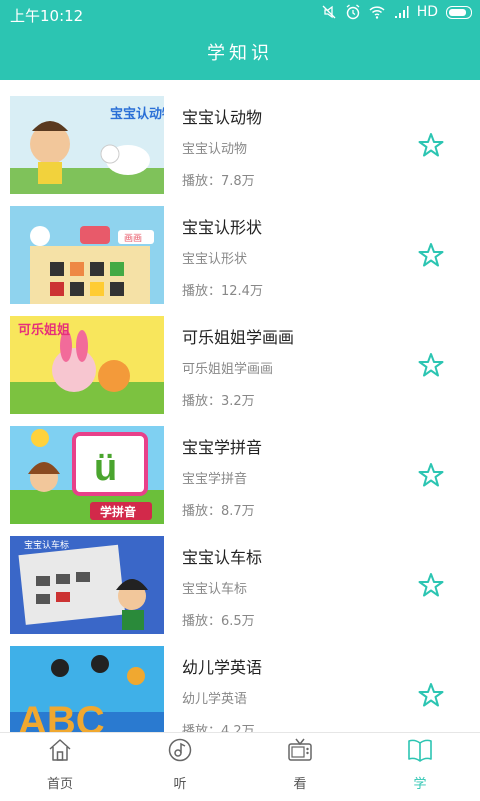  Describe the element at coordinates (218, 401) in the screenshot. I see `item-play-count: 播放：3.2万` at that location.